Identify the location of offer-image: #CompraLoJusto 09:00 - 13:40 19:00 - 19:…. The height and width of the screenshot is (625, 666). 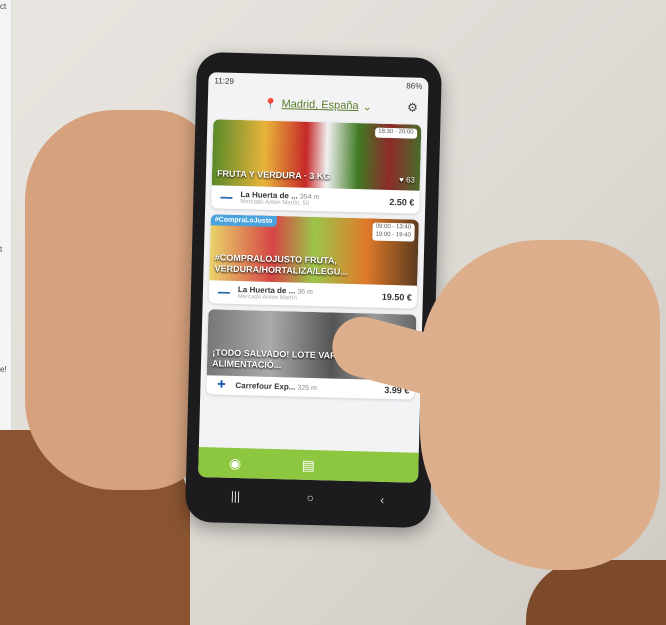
(314, 250).